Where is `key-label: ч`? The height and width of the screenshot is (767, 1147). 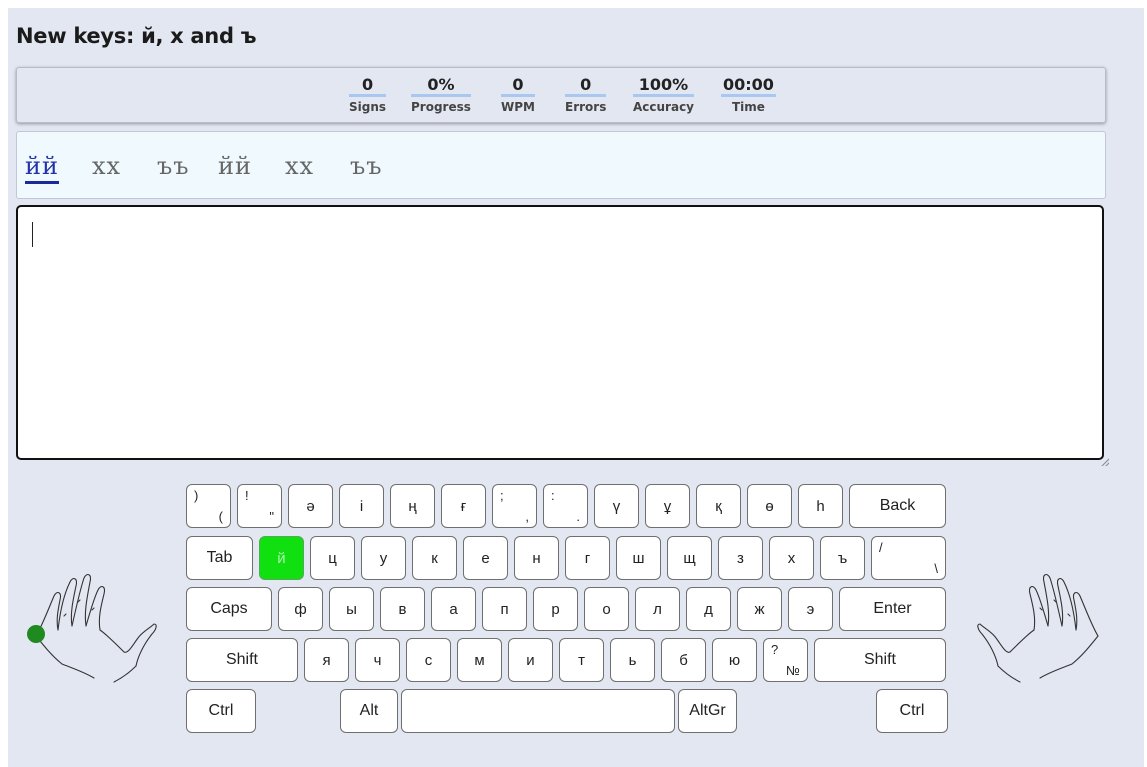 key-label: ч is located at coordinates (377, 660).